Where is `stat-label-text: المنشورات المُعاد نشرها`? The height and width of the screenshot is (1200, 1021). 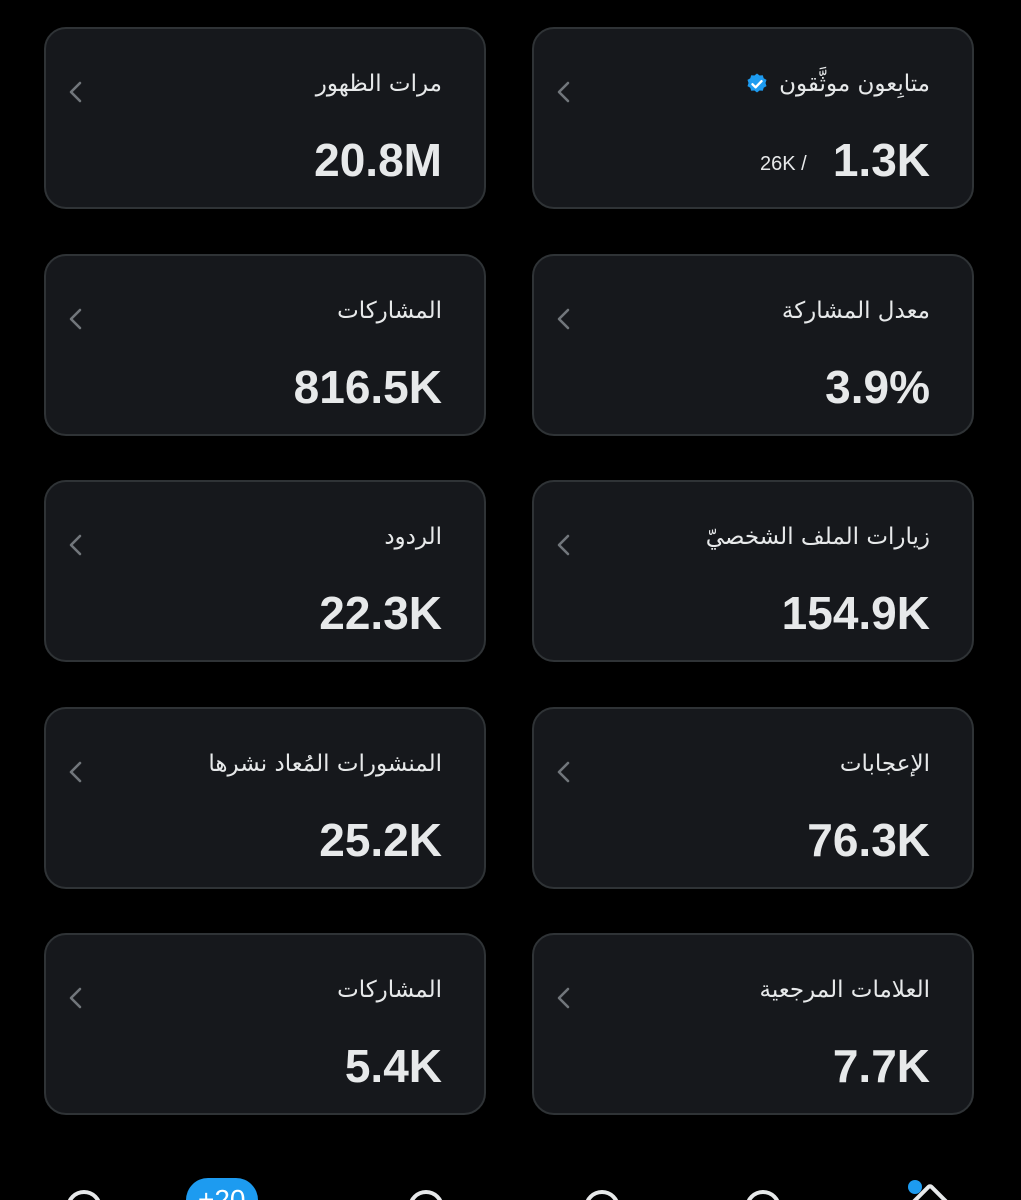 stat-label-text: المنشورات المُعاد نشرها is located at coordinates (325, 764).